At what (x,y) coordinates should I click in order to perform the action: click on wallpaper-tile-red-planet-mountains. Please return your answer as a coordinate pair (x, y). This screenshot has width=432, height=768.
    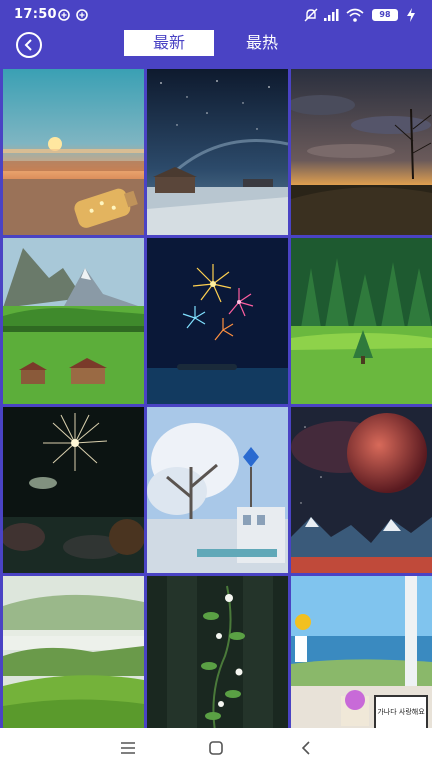
    Looking at the image, I should click on (361, 490).